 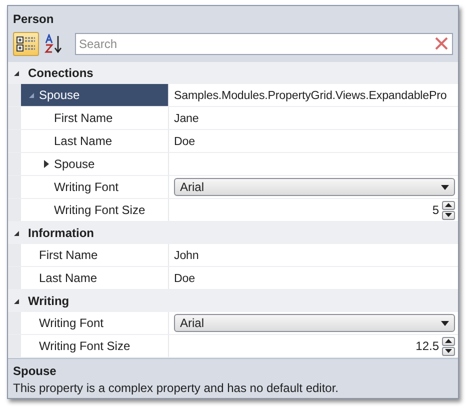 What do you see at coordinates (264, 44) in the screenshot?
I see `search-field: Search` at bounding box center [264, 44].